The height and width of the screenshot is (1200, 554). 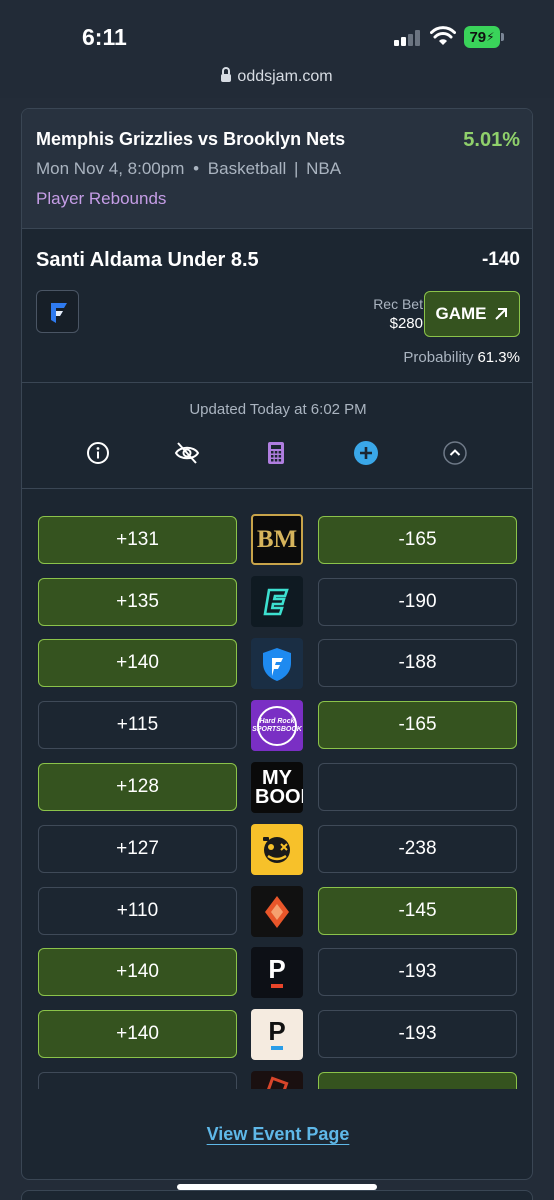 I want to click on plus-circle-icon, so click(x=366, y=453).